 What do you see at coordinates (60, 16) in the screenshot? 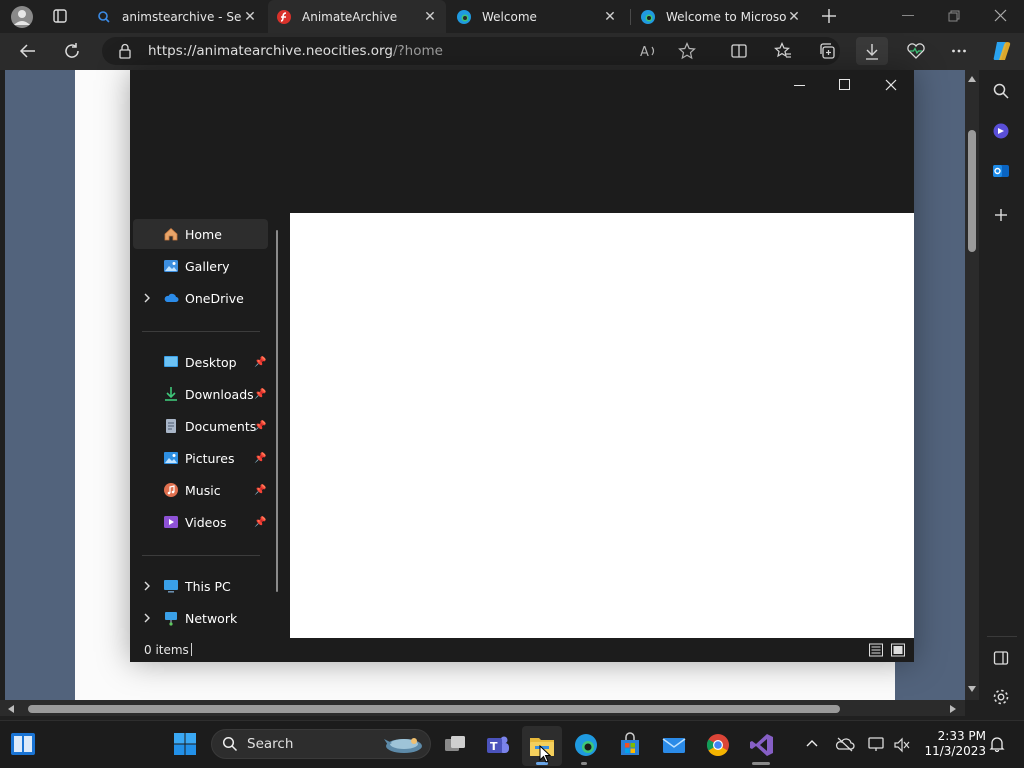
I see `tab-actions-icon` at bounding box center [60, 16].